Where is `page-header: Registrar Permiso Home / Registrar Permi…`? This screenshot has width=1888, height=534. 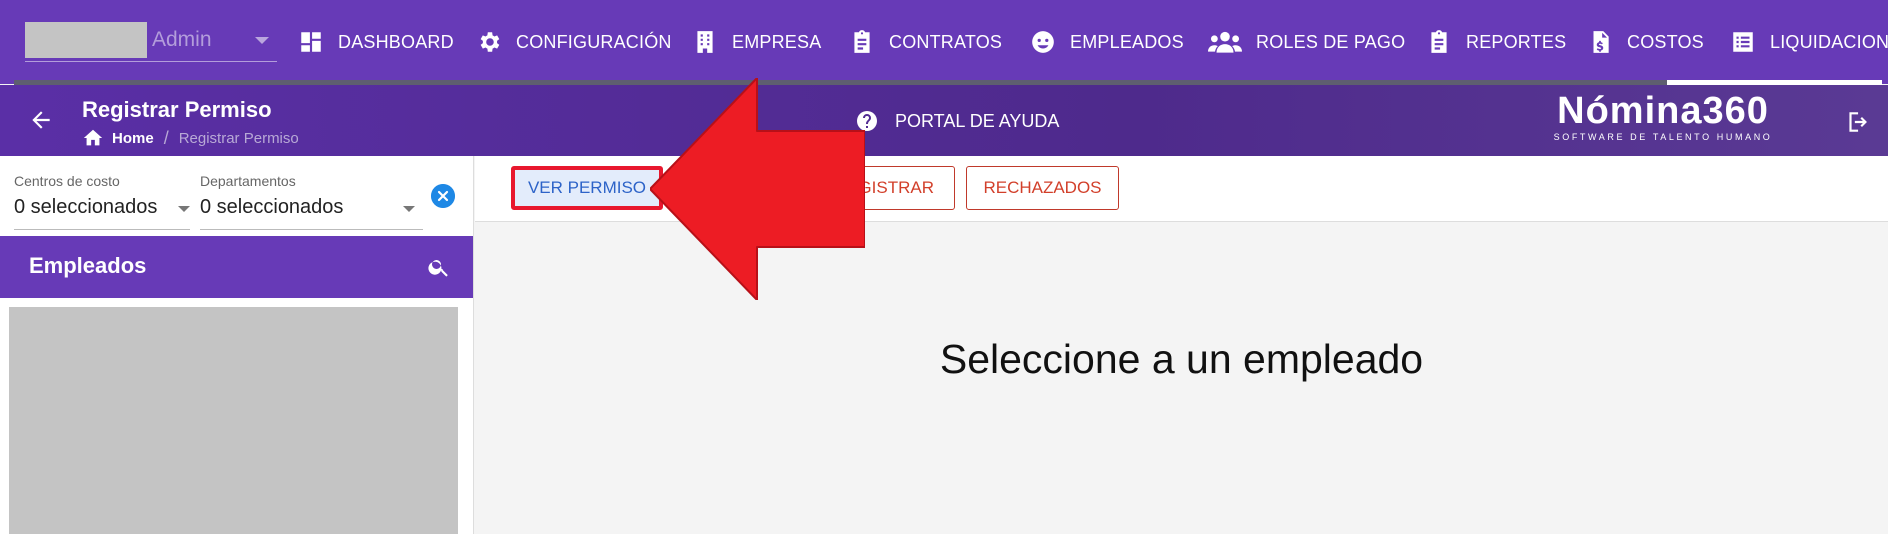
page-header: Registrar Permiso Home / Registrar Permi… is located at coordinates (944, 120).